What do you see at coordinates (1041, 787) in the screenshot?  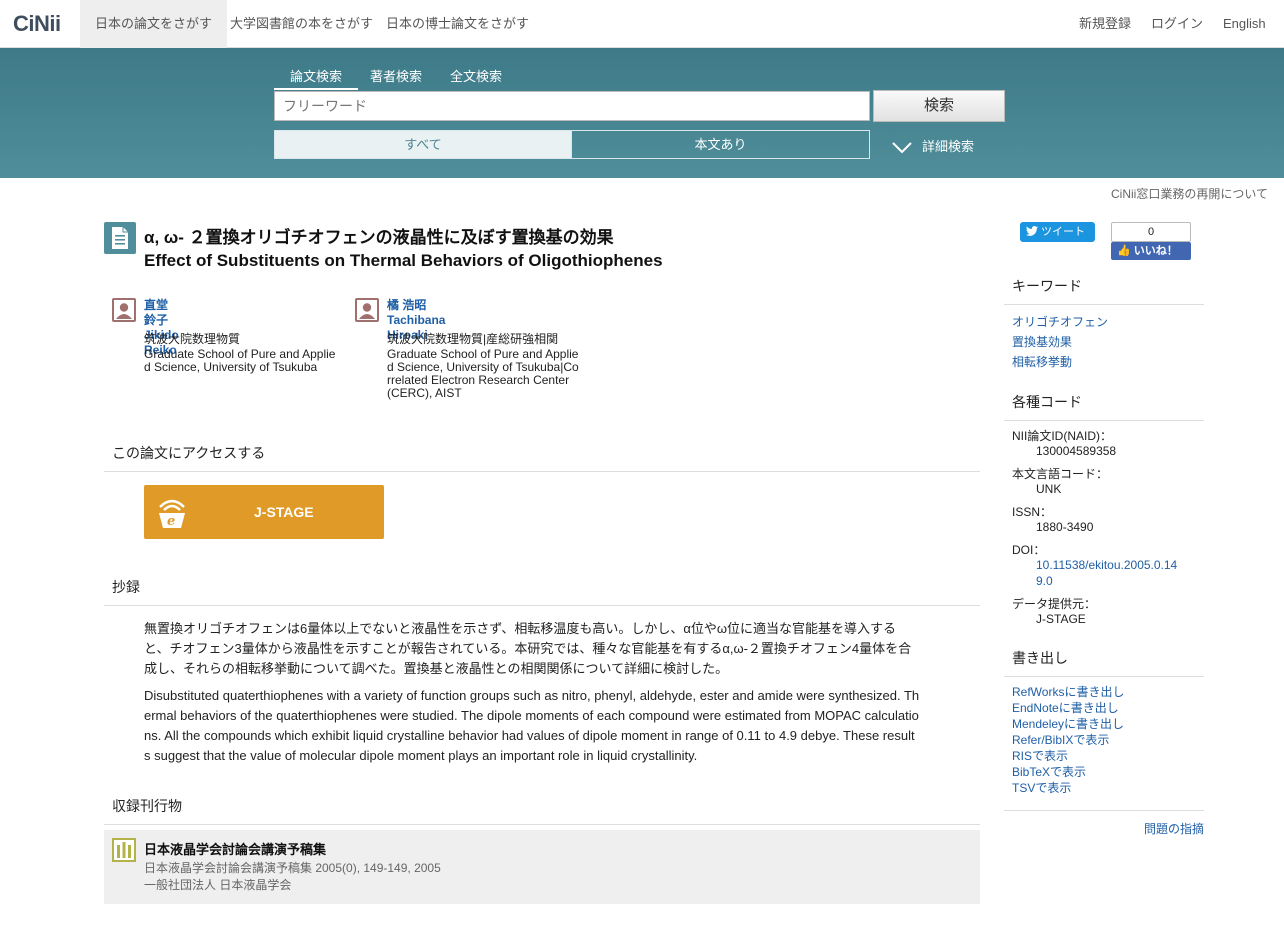 I see `export-tsv-link: TSVで表示` at bounding box center [1041, 787].